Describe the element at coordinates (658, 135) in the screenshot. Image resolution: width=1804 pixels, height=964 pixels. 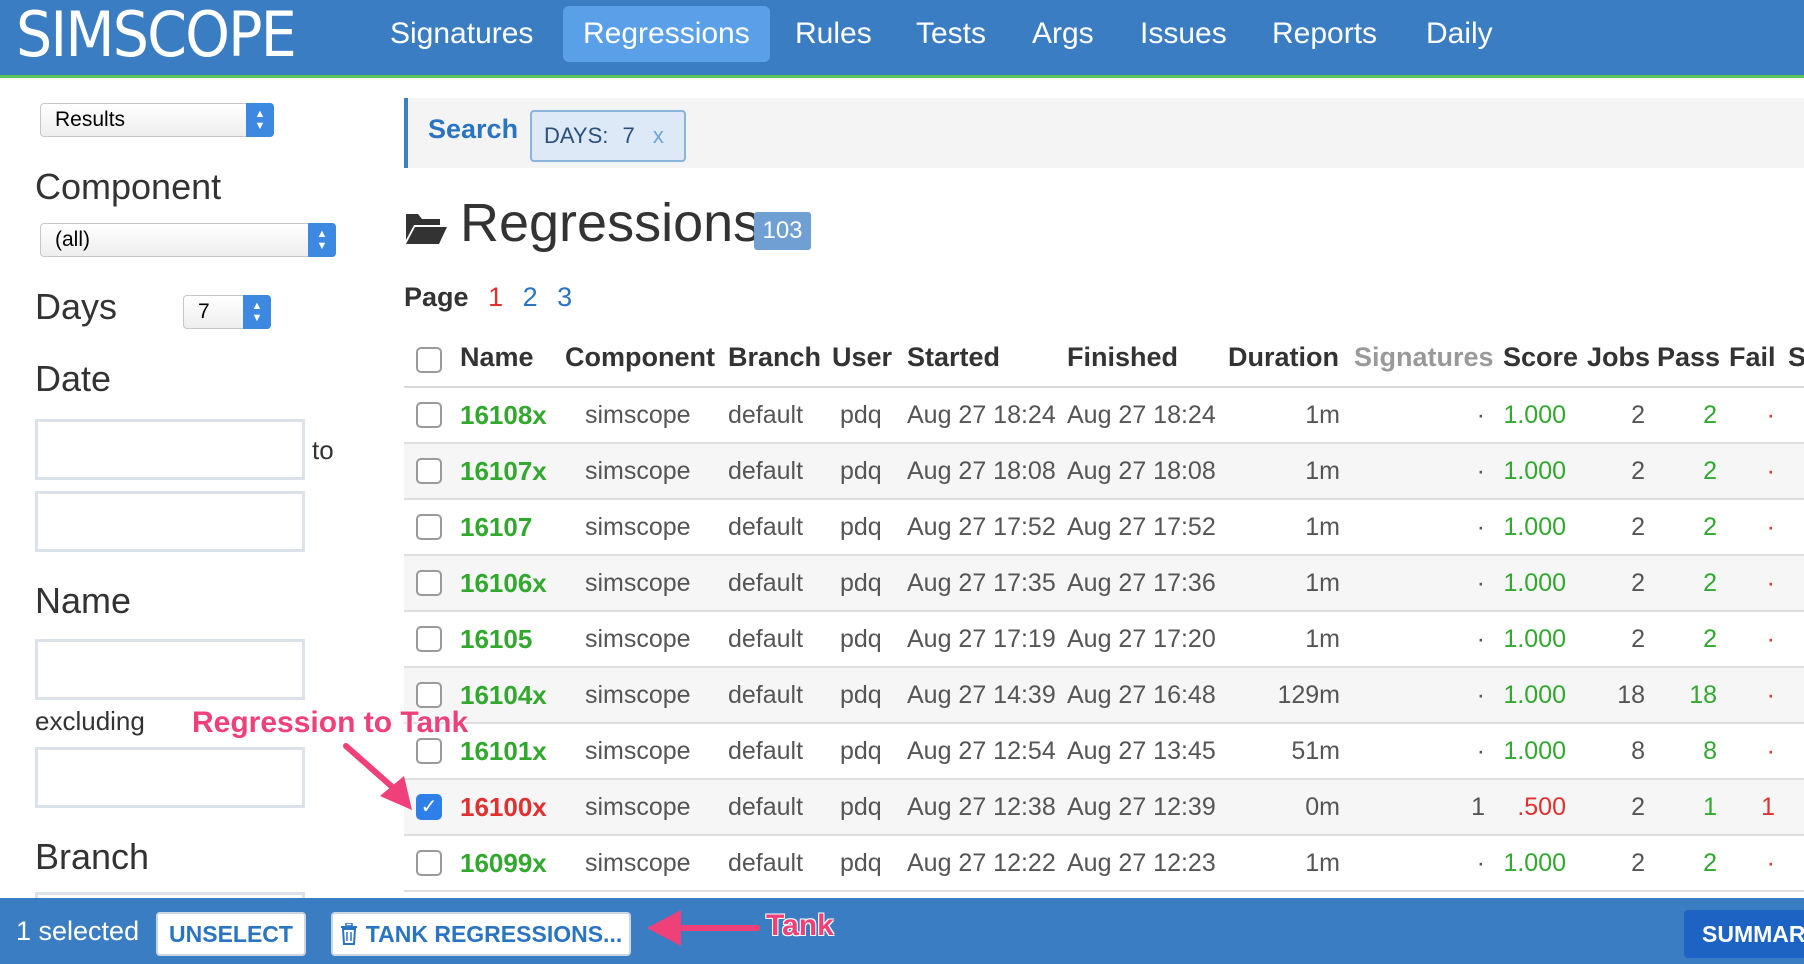
I see `chip-remove-icon: x` at that location.